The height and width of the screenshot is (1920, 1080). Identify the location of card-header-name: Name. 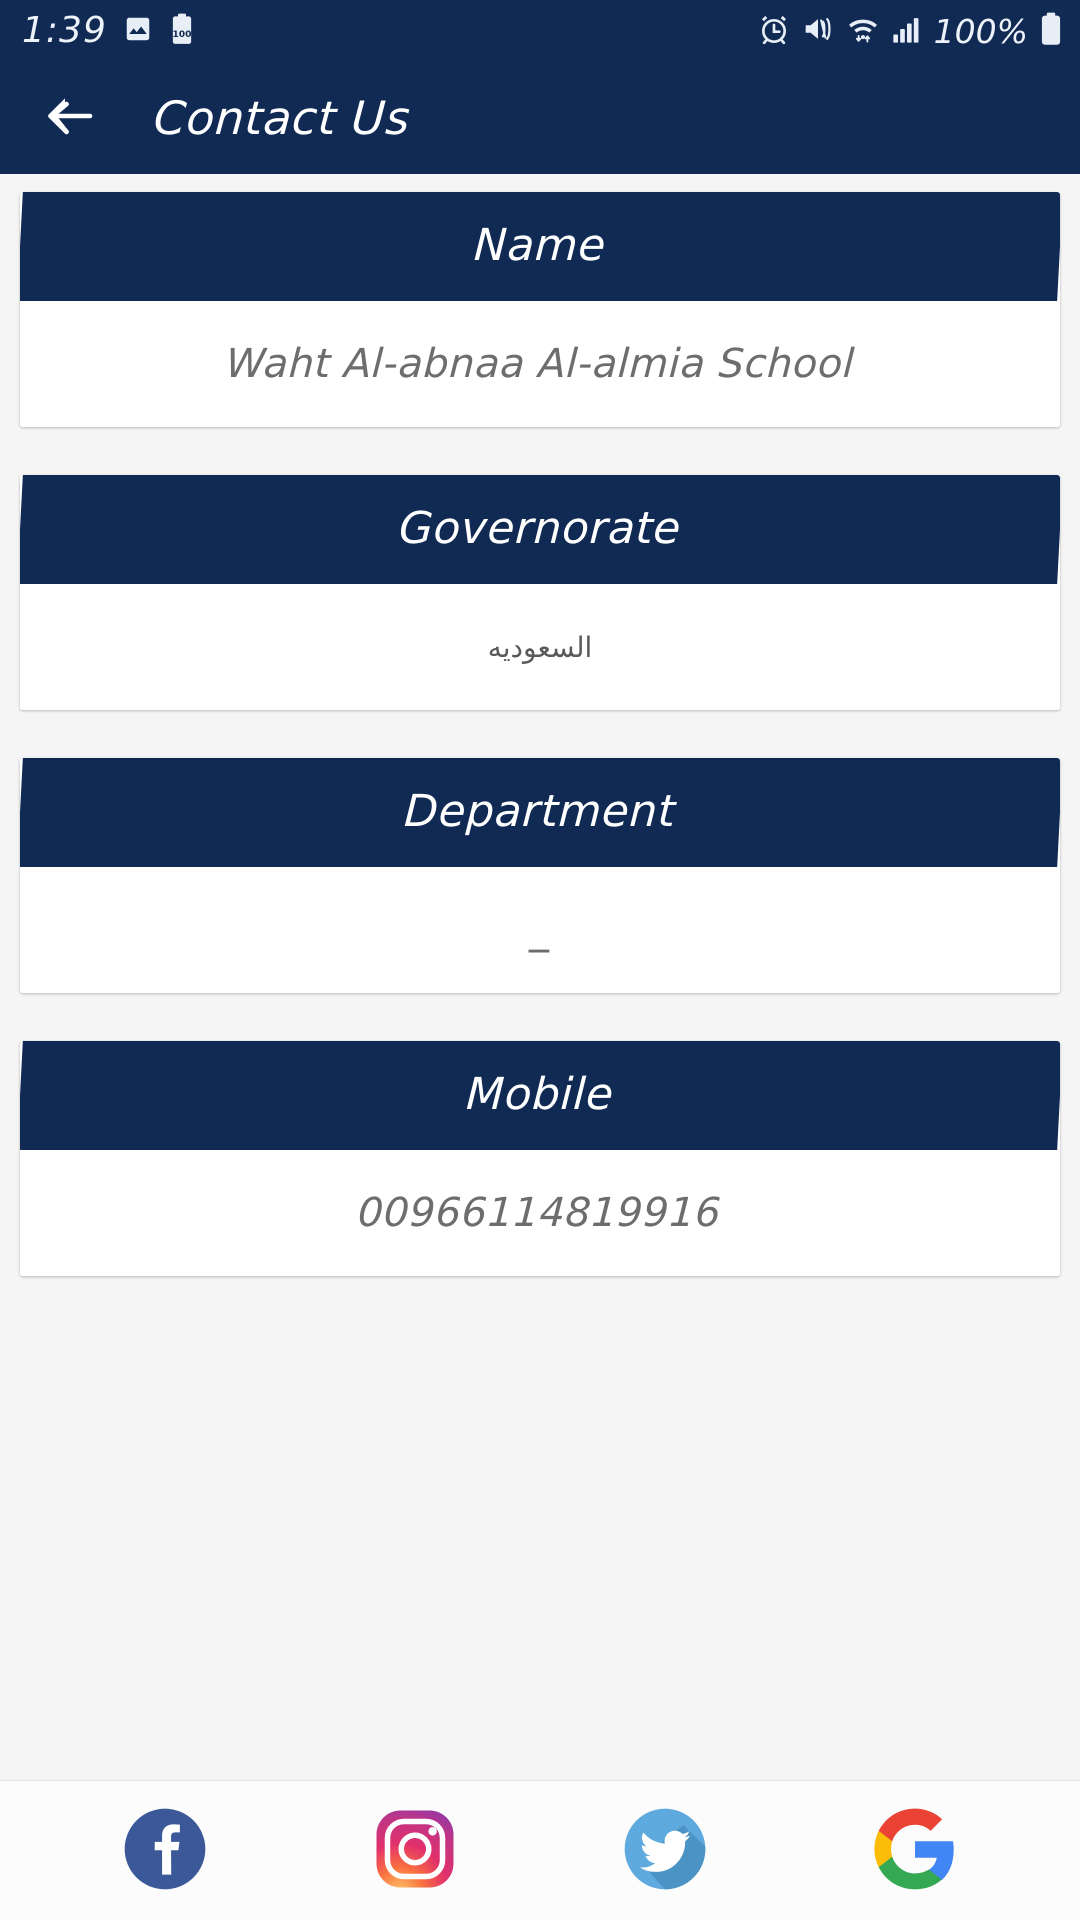
(540, 246).